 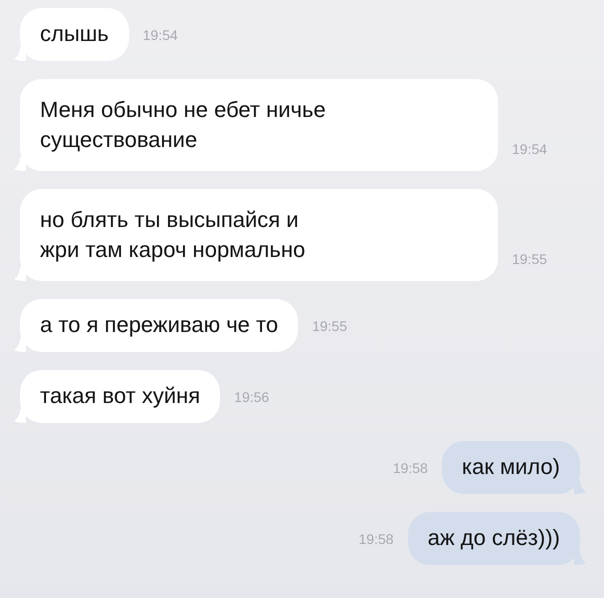 I want to click on message-bubble: аж до слёз))), so click(x=494, y=538).